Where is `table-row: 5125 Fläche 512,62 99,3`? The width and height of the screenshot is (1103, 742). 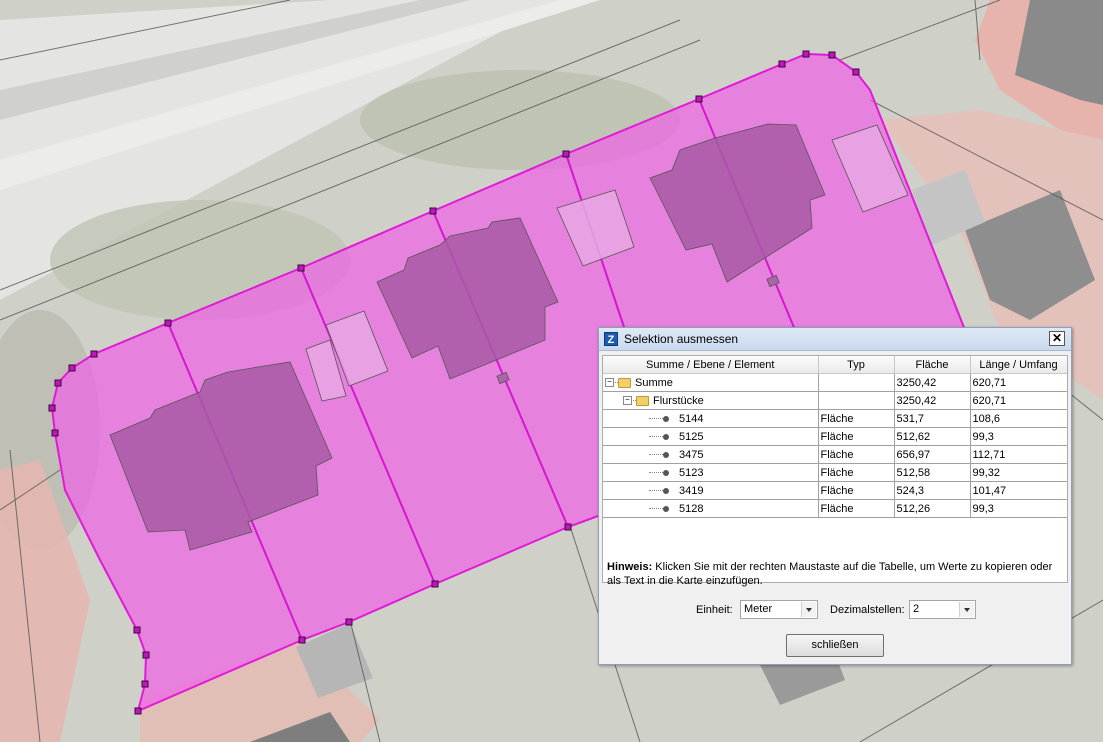
table-row: 5125 Fläche 512,62 99,3 is located at coordinates (835, 436).